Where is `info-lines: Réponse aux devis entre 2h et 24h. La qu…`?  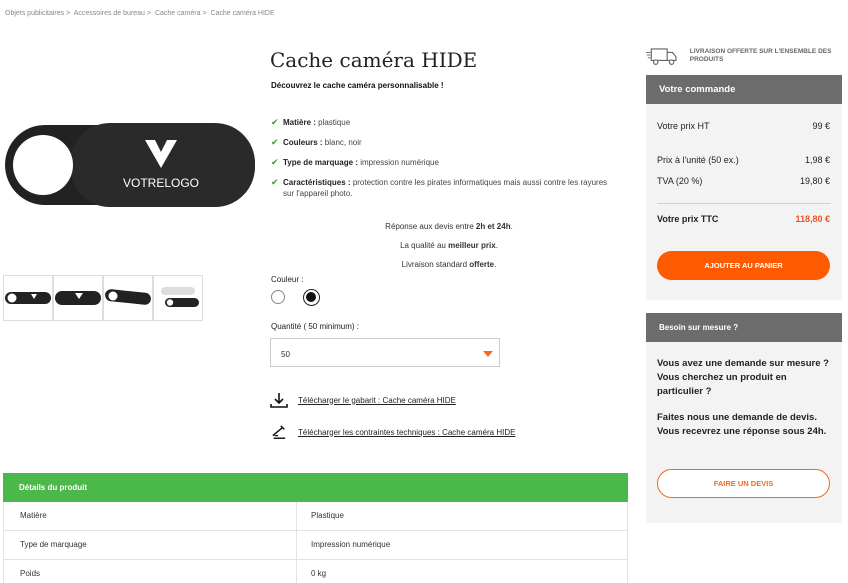 info-lines: Réponse aux devis entre 2h et 24h. La qu… is located at coordinates (449, 250).